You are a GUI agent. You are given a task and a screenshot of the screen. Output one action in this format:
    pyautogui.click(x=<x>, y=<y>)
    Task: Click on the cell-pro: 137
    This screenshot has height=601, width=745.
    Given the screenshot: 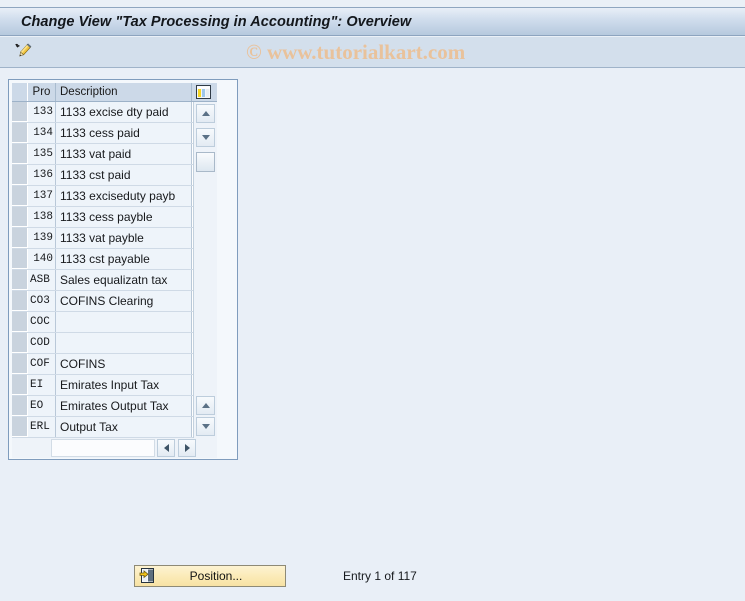 What is the action you would take?
    pyautogui.click(x=42, y=196)
    